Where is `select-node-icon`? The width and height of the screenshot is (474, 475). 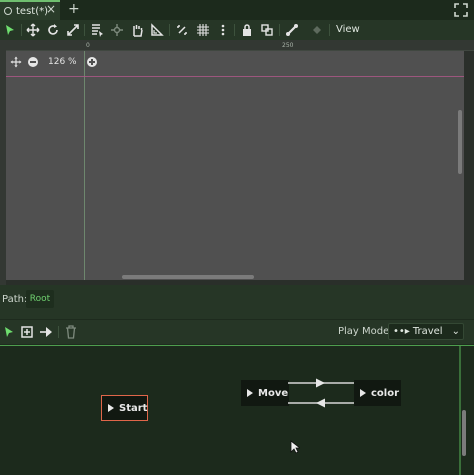 select-node-icon is located at coordinates (9, 332).